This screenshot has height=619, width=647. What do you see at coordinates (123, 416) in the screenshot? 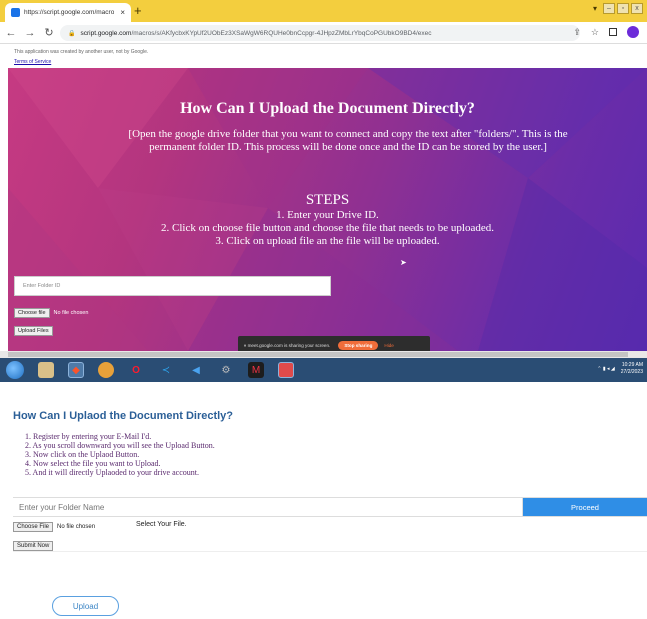
I see `page-title: How Can I Uplaod the Document Directly?` at bounding box center [123, 416].